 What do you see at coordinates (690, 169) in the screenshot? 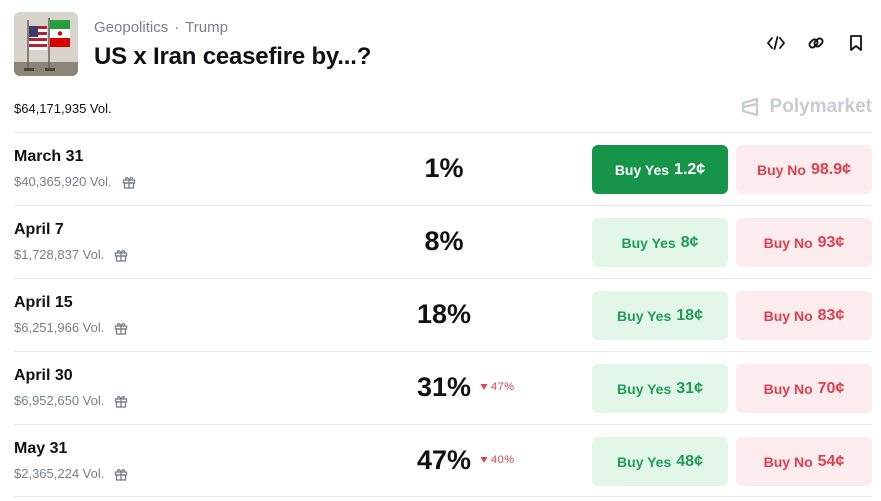
I see `buy-yes-price: 1.2¢` at bounding box center [690, 169].